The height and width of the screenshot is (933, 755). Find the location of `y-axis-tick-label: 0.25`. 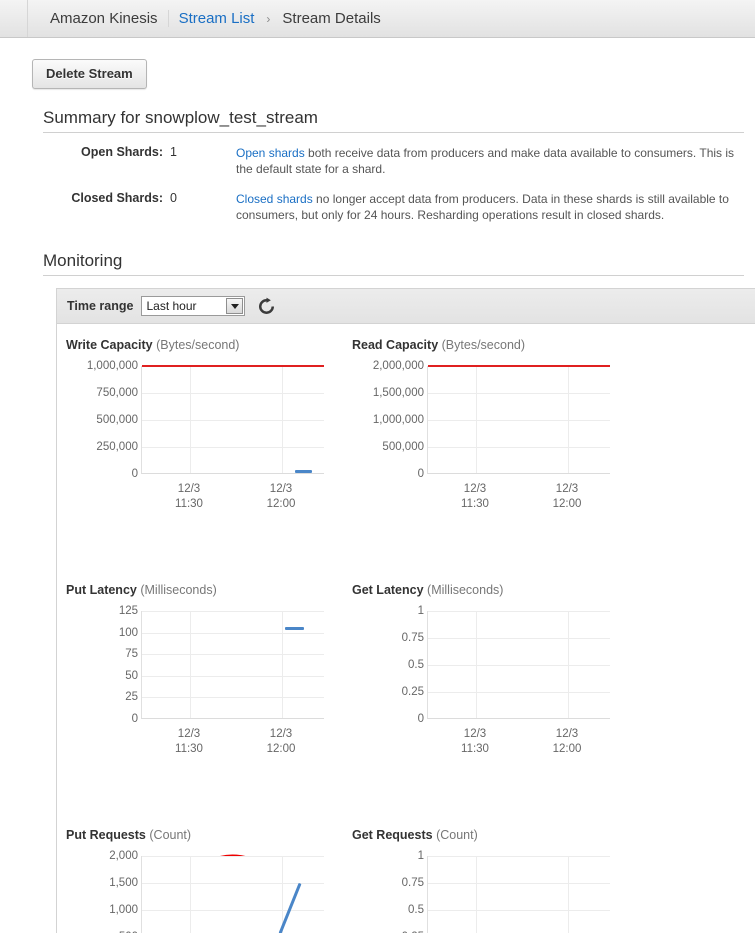

y-axis-tick-label: 0.25 is located at coordinates (412, 692).